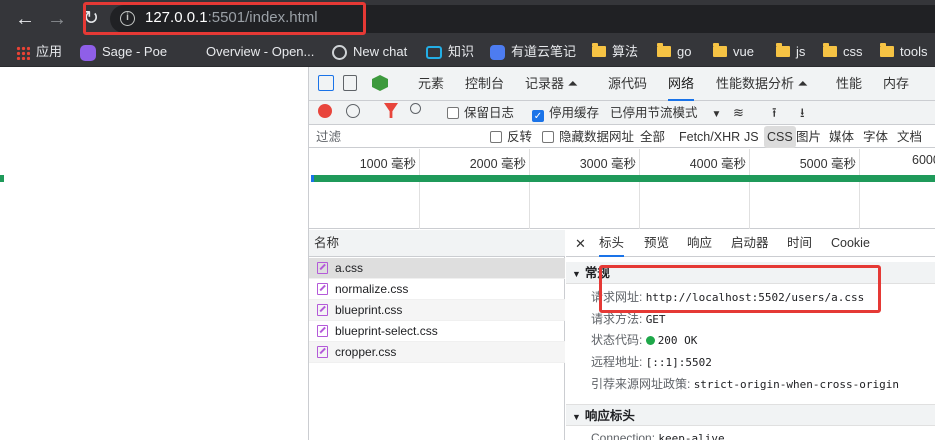  I want to click on tab-sources: 源代码, so click(627, 84).